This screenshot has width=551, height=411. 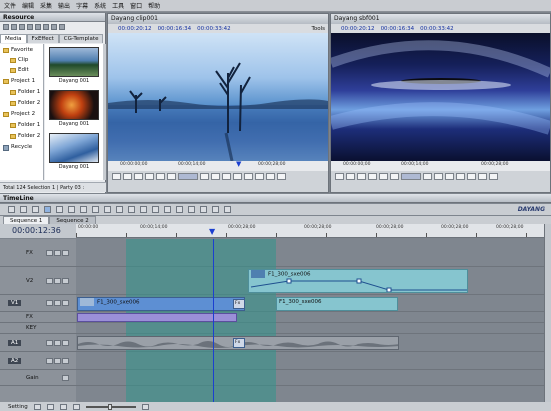 What do you see at coordinates (38, 378) in the screenshot?
I see `track-header-gain: Gain` at bounding box center [38, 378].